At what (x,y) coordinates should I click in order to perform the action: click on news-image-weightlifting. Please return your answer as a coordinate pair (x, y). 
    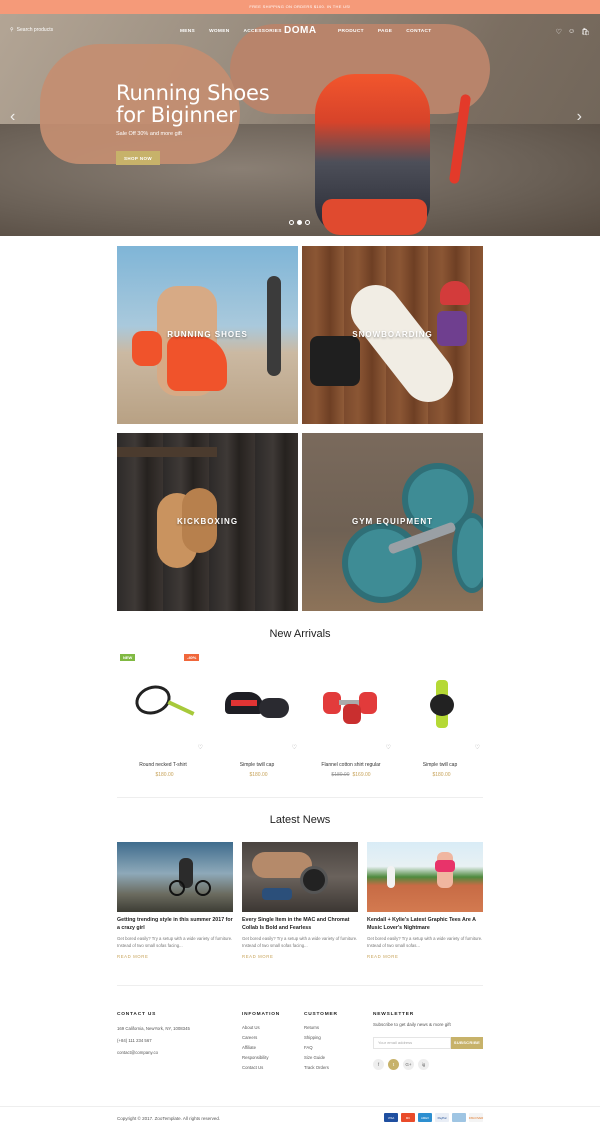
    Looking at the image, I should click on (300, 877).